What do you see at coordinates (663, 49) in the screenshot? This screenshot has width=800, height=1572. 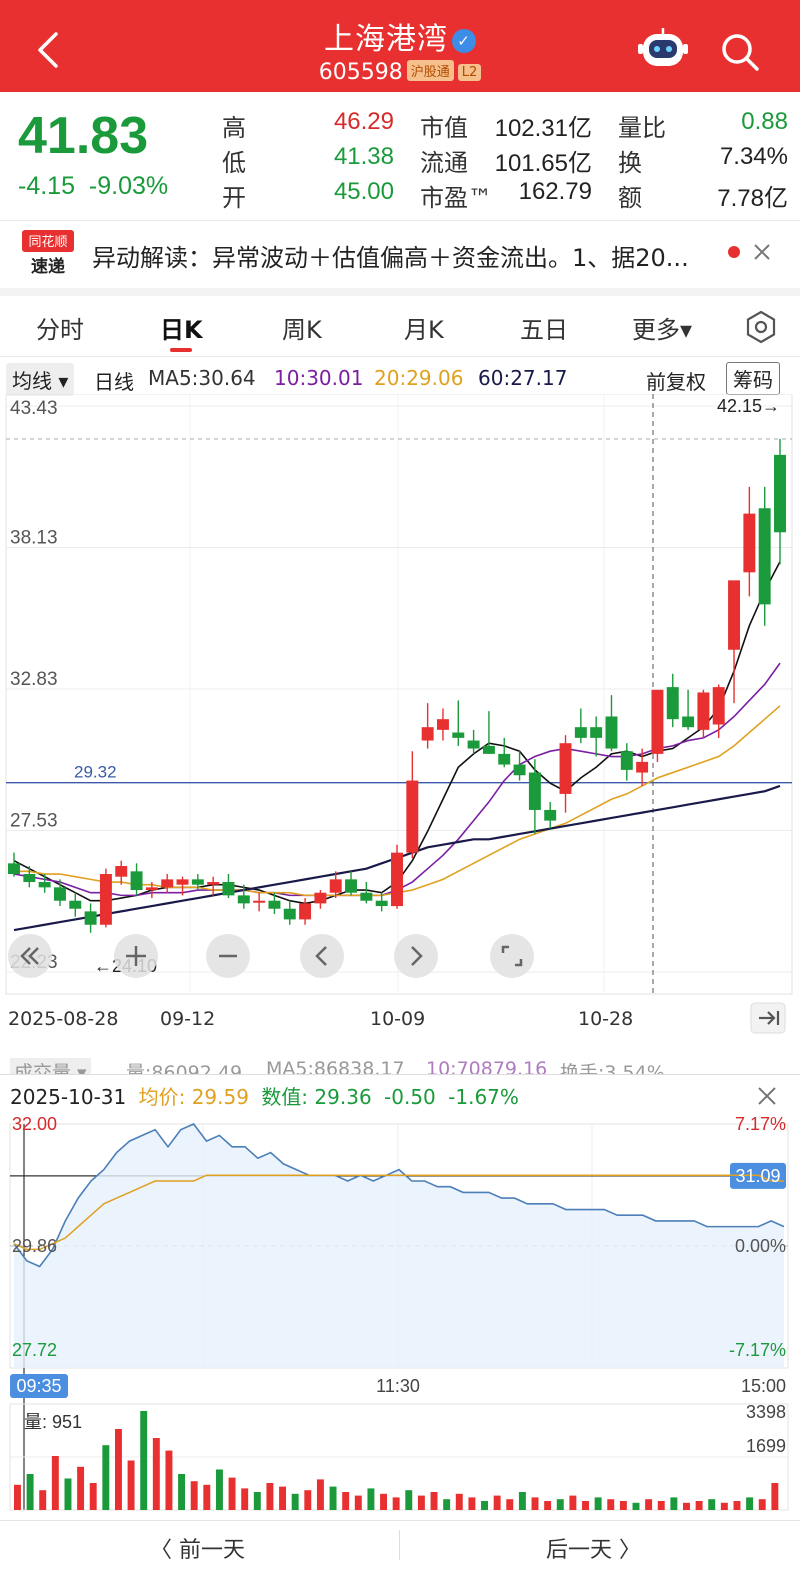 I see `robot-assistant-icon` at bounding box center [663, 49].